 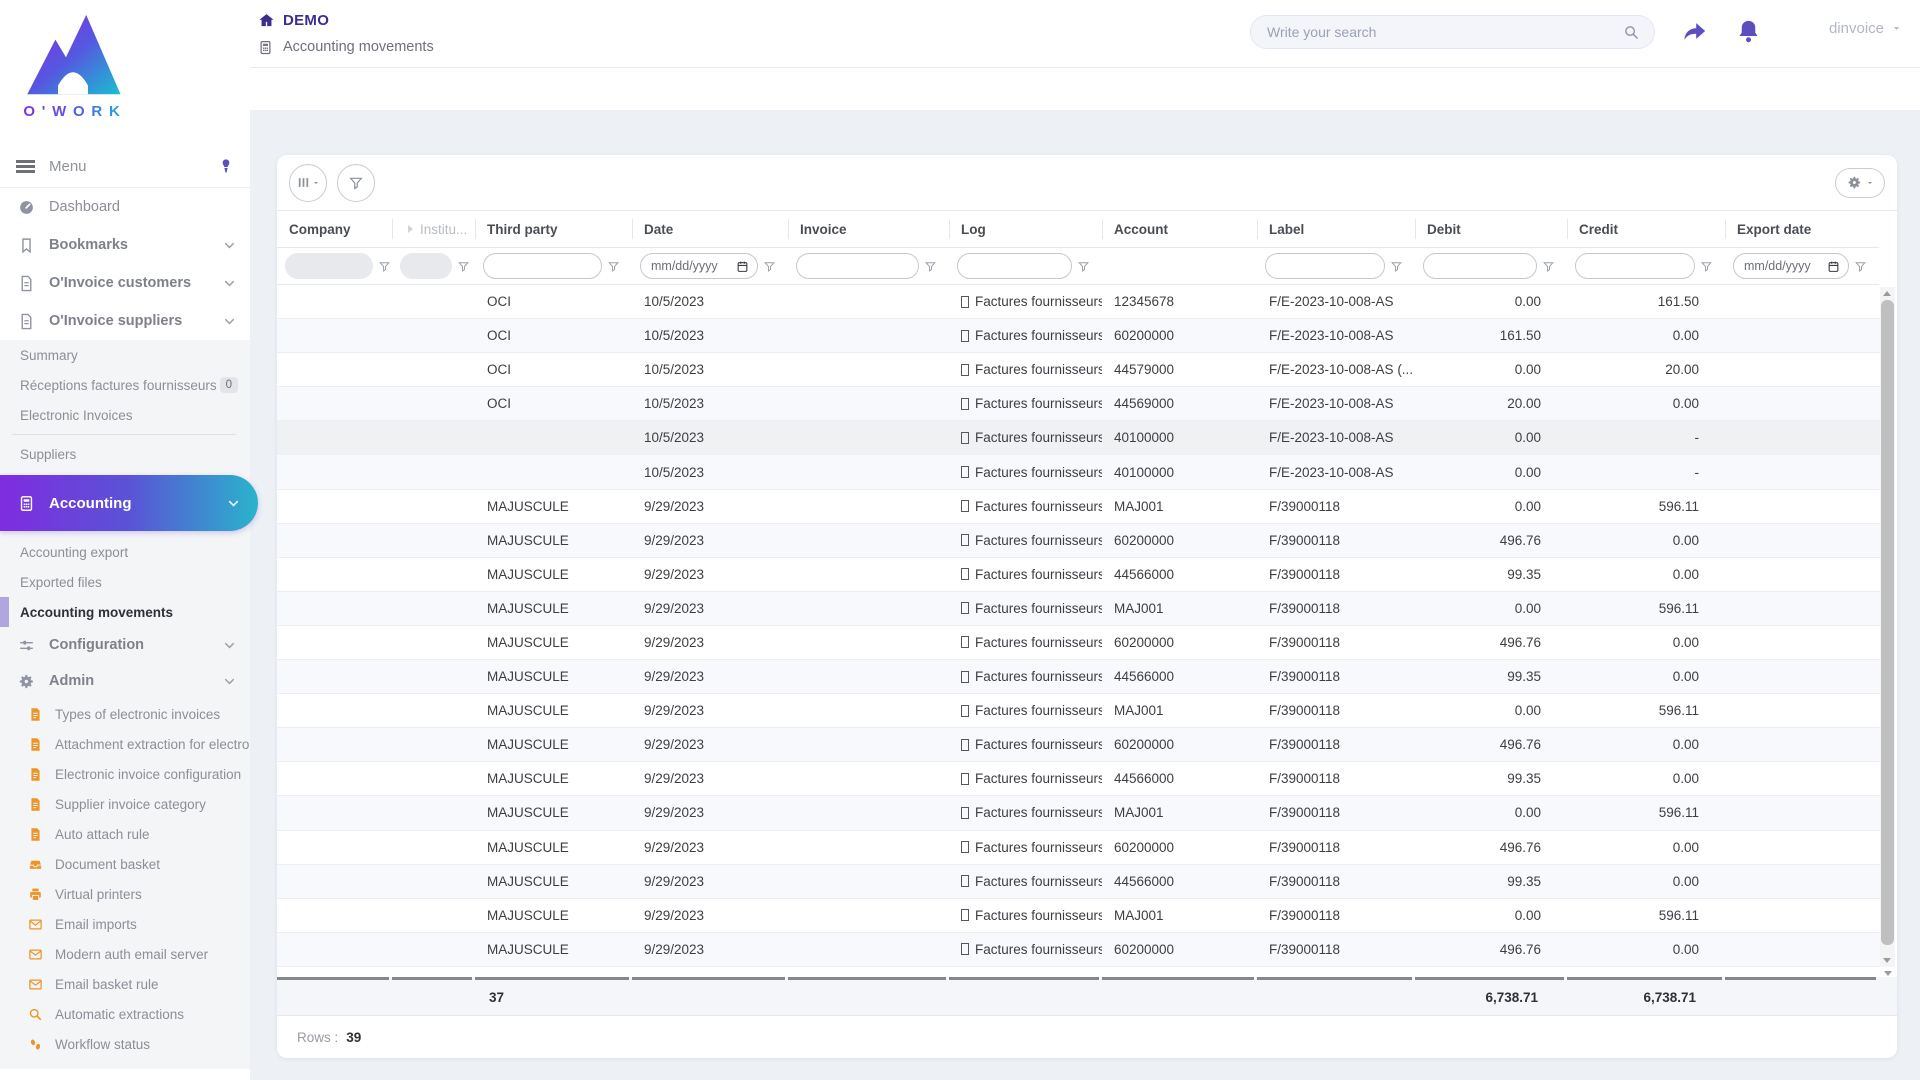 What do you see at coordinates (129, 503) in the screenshot?
I see `sidebar-item-accounting: Accounting` at bounding box center [129, 503].